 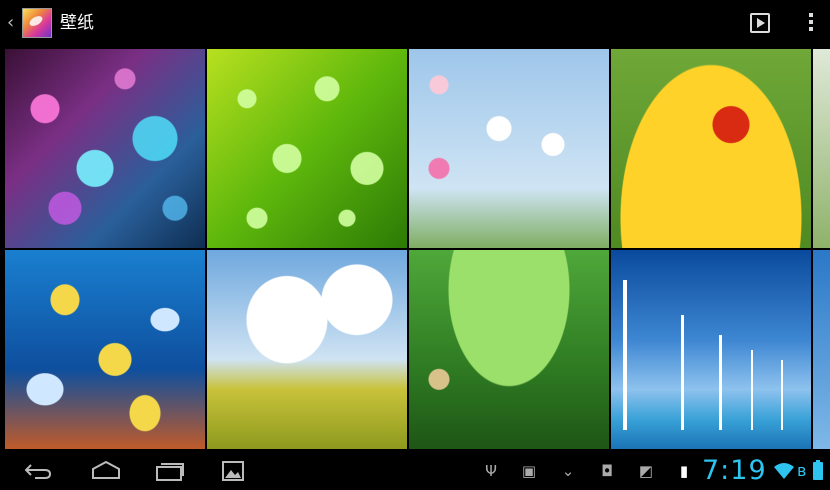 I want to click on sd-card-icon: ▮, so click(x=684, y=471).